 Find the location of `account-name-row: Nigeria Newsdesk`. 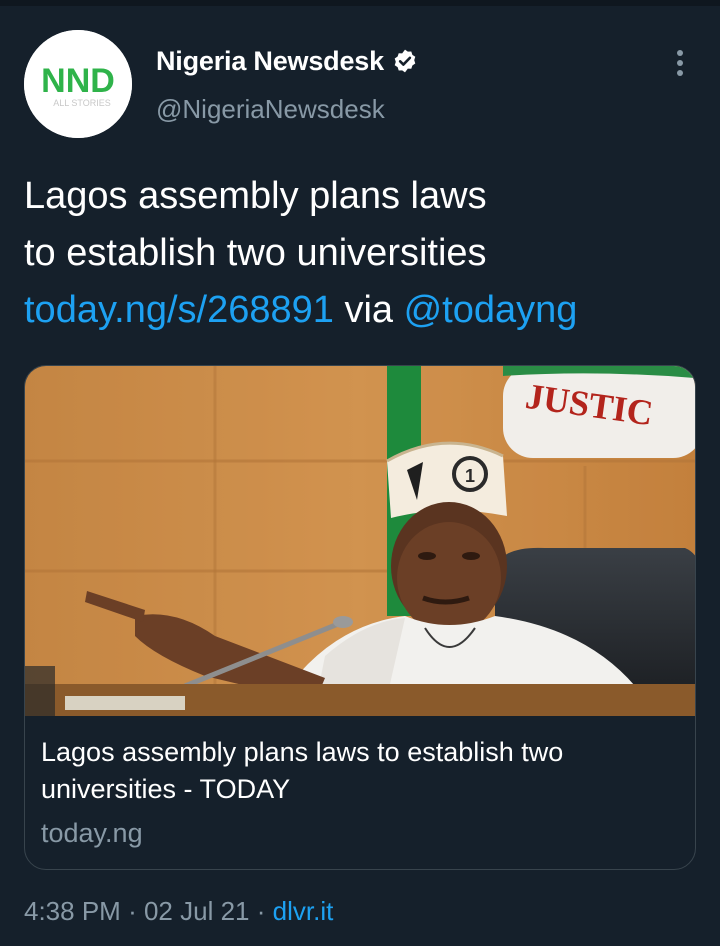

account-name-row: Nigeria Newsdesk is located at coordinates (287, 61).